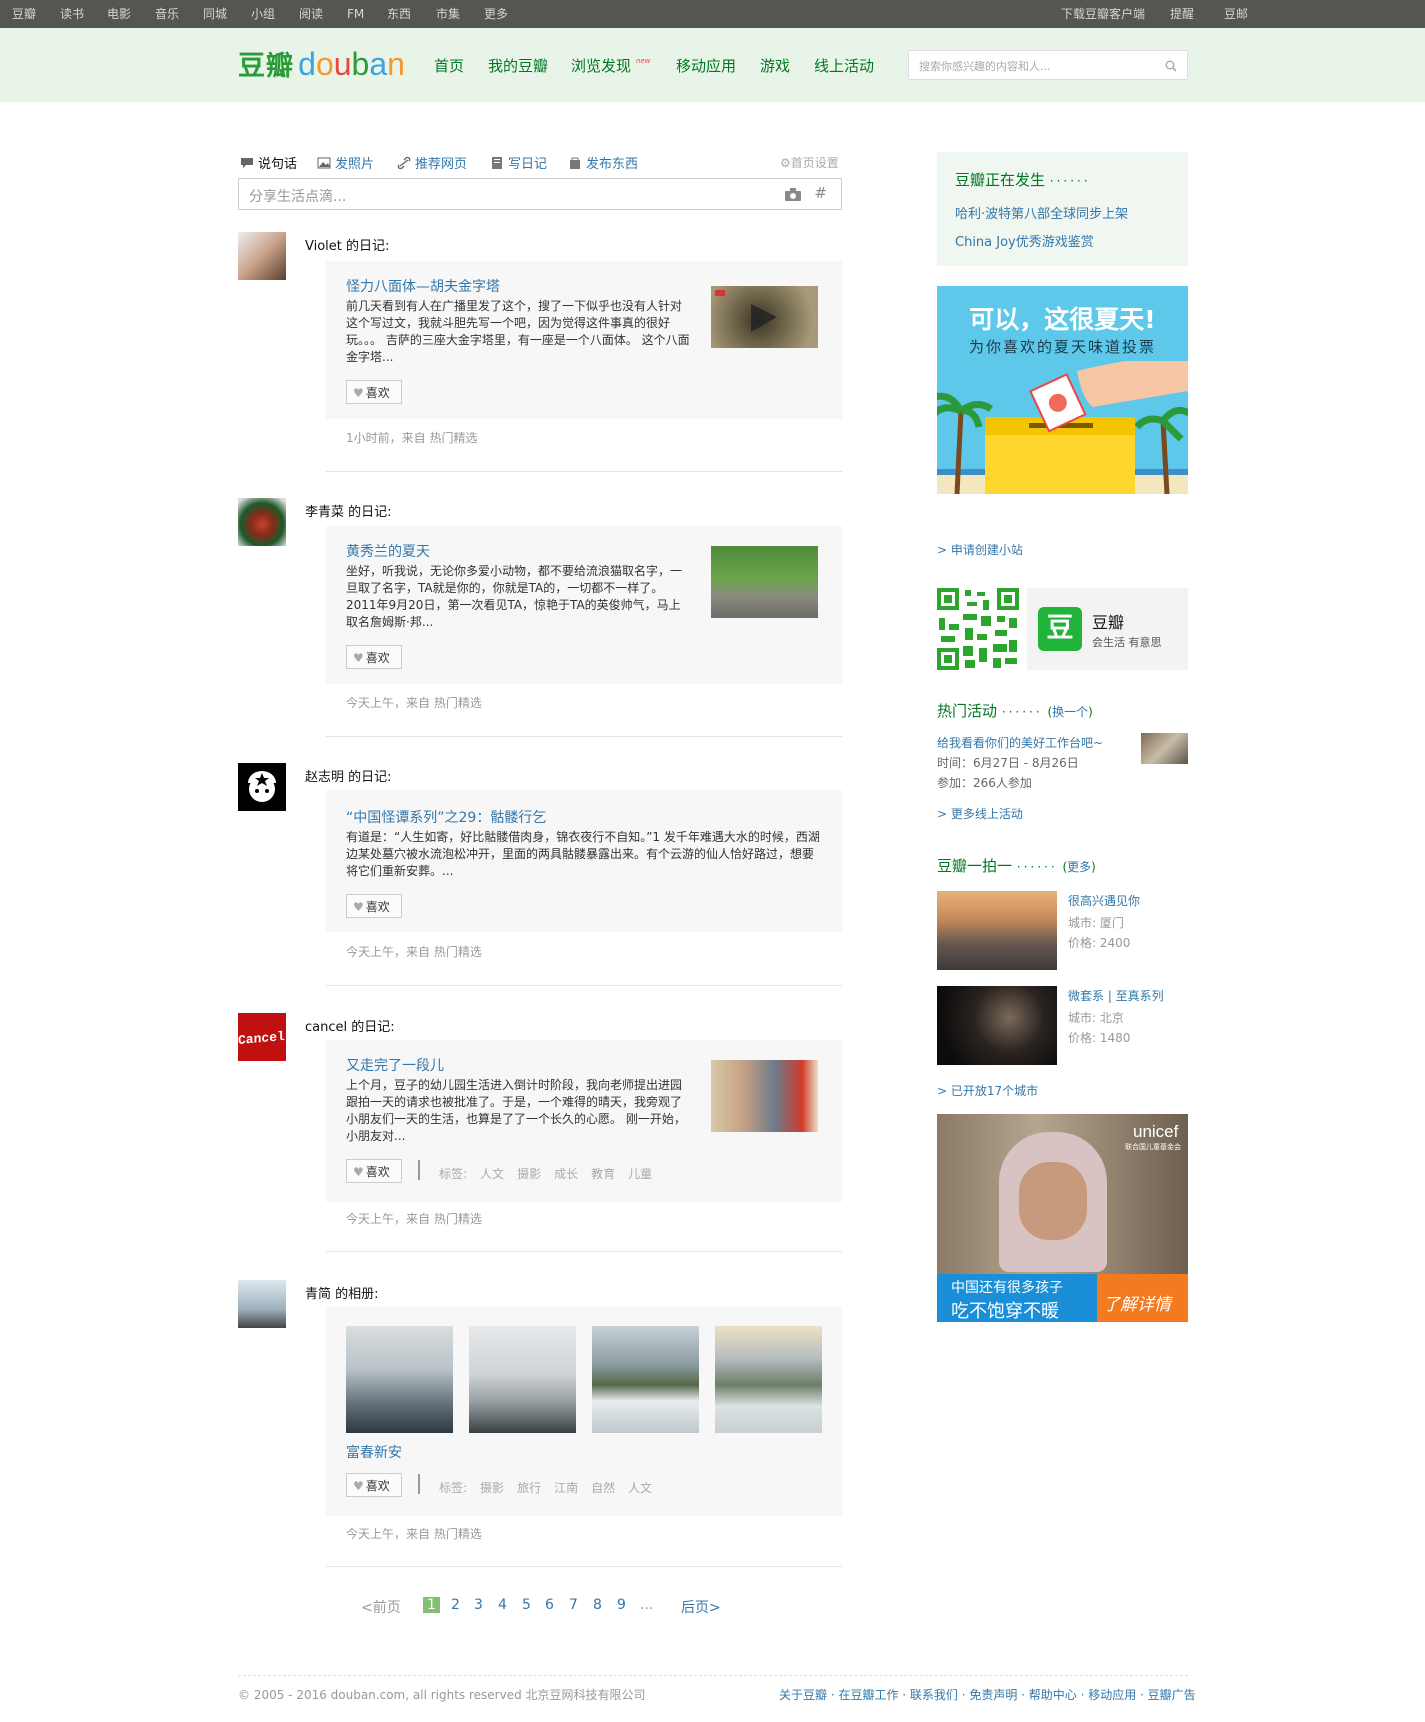  What do you see at coordinates (345, 162) in the screenshot?
I see `tool-photo: 发照片` at bounding box center [345, 162].